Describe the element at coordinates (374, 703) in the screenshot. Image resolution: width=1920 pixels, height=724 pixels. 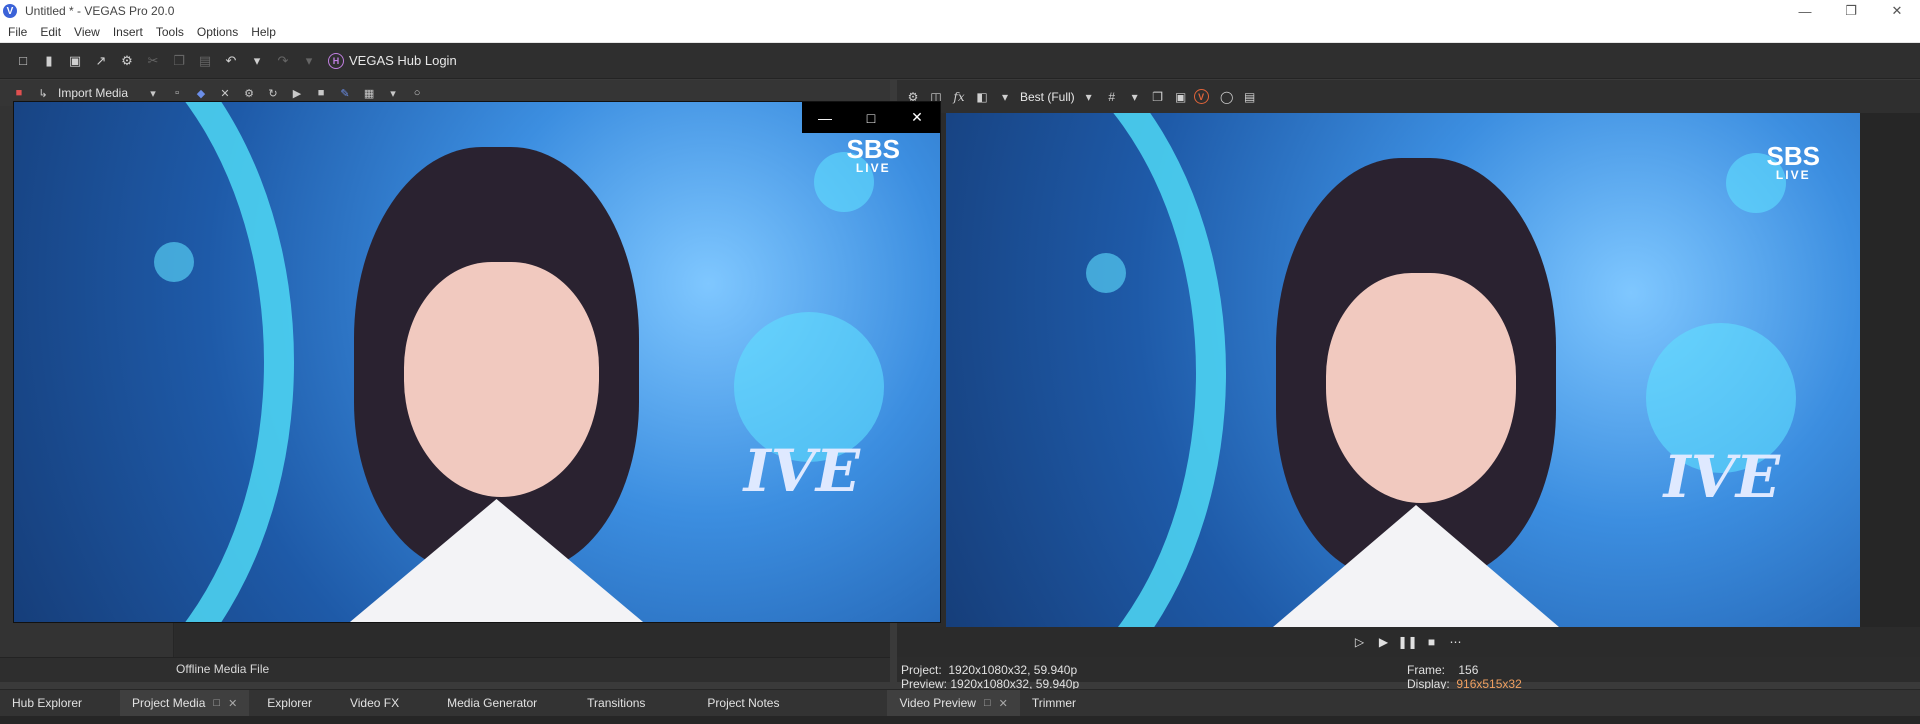
I see `tab-video-fx: Video FX` at that location.